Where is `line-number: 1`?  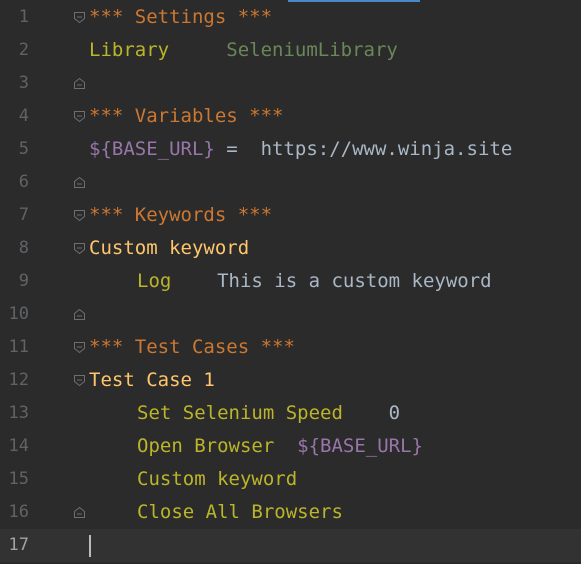
line-number: 1 is located at coordinates (23, 17).